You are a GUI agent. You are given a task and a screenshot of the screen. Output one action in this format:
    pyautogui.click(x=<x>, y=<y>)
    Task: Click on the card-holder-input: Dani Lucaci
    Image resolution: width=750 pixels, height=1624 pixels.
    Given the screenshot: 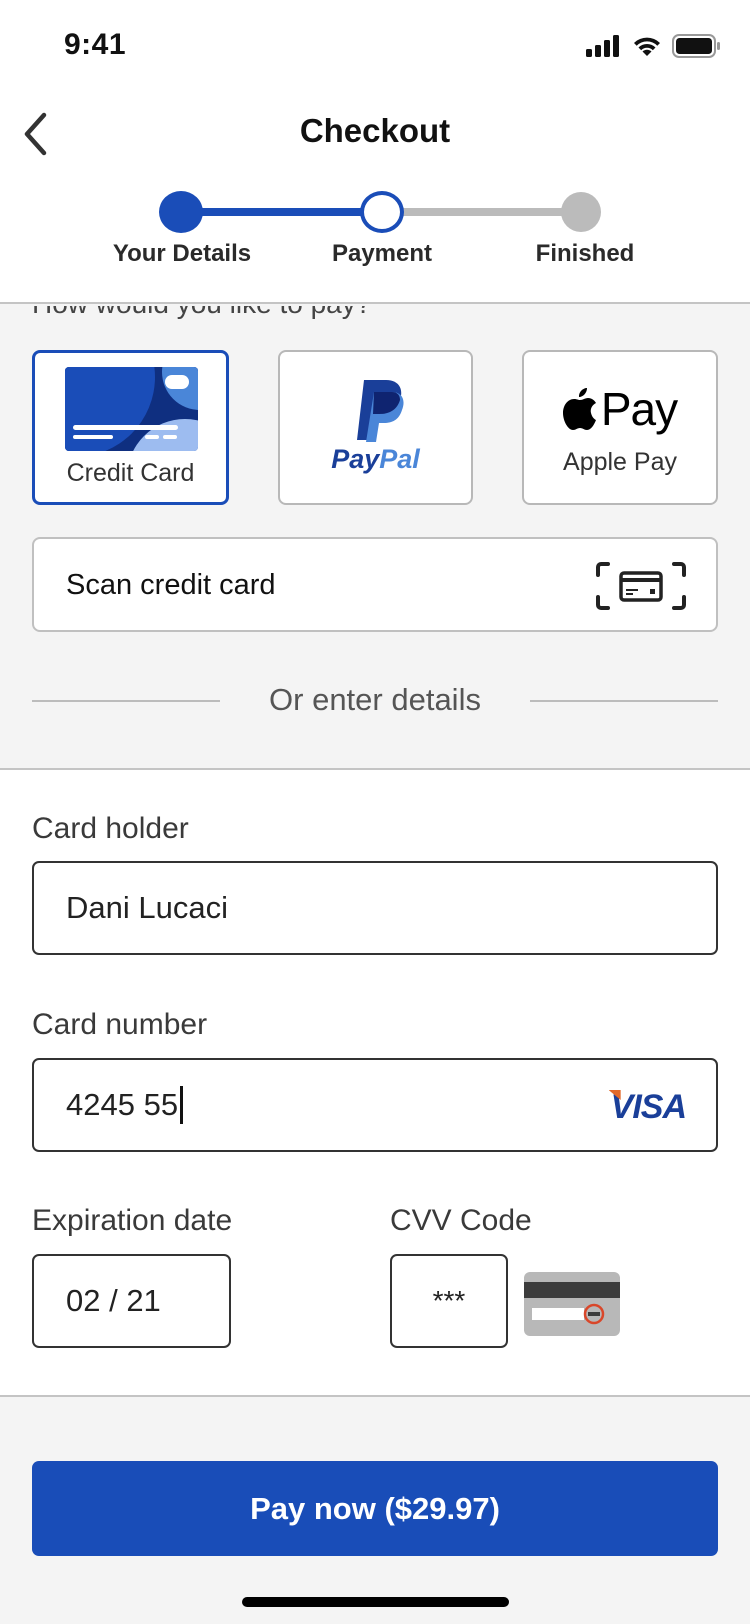 What is the action you would take?
    pyautogui.click(x=375, y=908)
    